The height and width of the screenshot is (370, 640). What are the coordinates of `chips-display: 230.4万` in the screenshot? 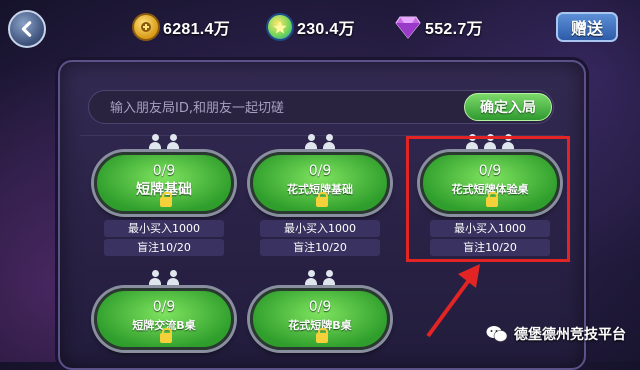 It's located at (310, 27).